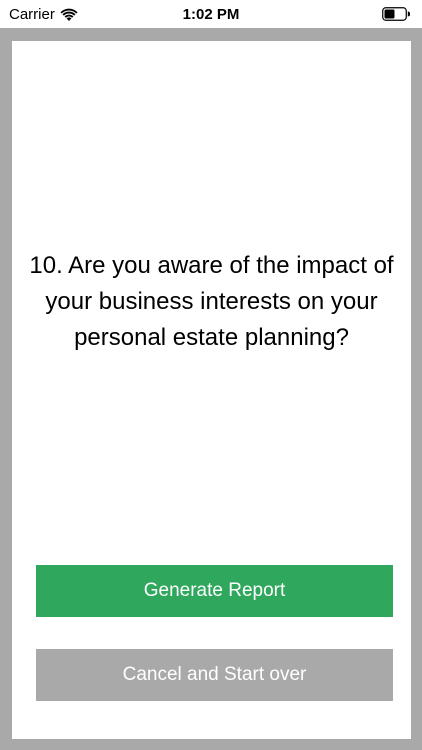 The width and height of the screenshot is (422, 750). I want to click on cancel-start-over-button: Cancel and Start over, so click(214, 675).